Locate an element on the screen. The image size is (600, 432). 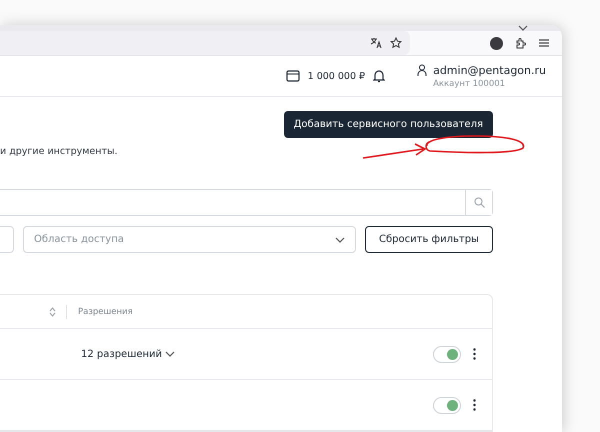
column-header: Разрешения is located at coordinates (105, 311).